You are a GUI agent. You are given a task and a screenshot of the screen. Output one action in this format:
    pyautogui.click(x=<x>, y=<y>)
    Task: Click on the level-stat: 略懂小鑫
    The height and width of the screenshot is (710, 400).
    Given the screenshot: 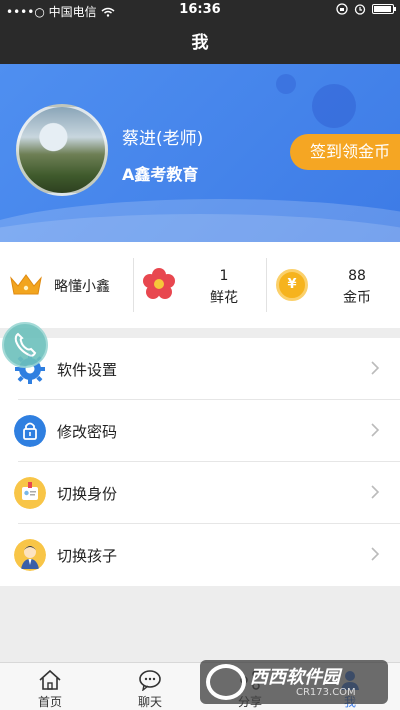 What is the action you would take?
    pyautogui.click(x=66, y=285)
    